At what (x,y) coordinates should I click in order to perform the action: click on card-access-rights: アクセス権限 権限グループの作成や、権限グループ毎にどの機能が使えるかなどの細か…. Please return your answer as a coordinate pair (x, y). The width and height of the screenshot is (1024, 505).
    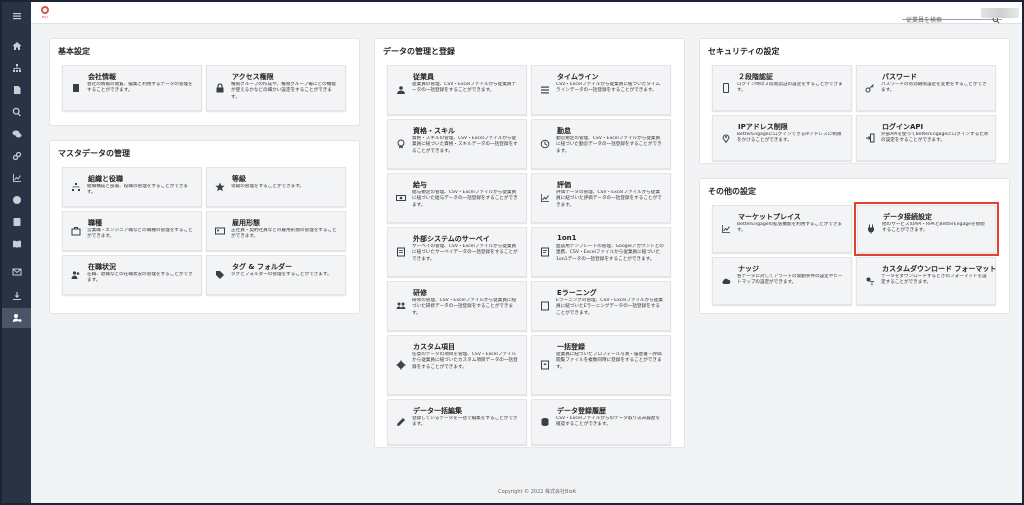
    Looking at the image, I should click on (276, 88).